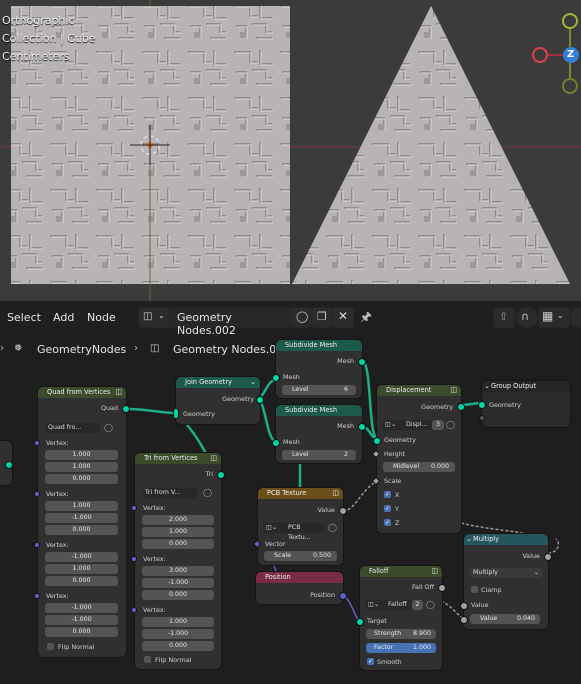 This screenshot has height=684, width=581. Describe the element at coordinates (570, 54) in the screenshot. I see `gizmo-z-label: Z` at that location.